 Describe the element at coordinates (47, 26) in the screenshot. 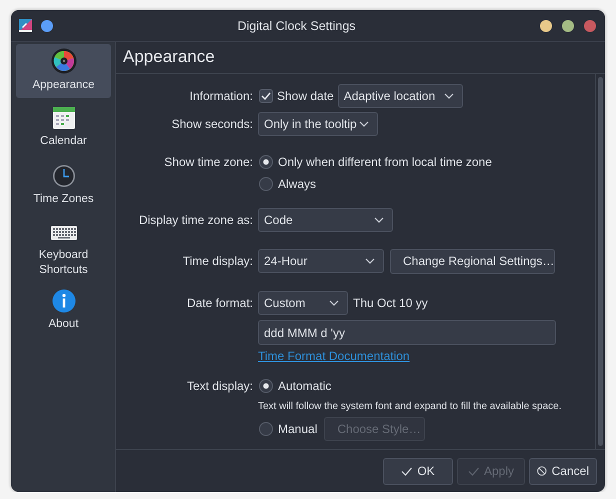

I see `pin-icon` at that location.